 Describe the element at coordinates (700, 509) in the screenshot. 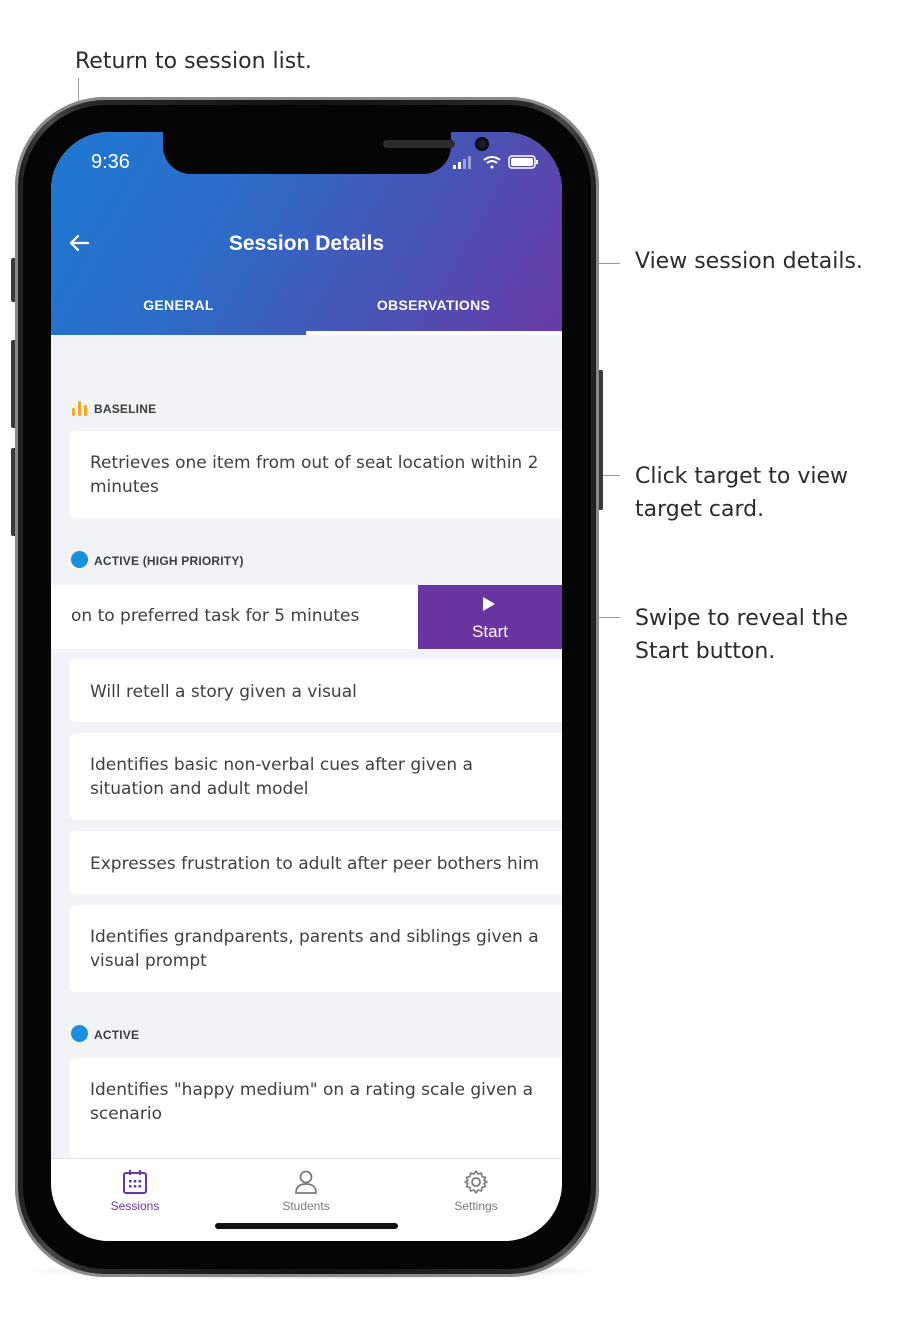

I see `annotation-target-line2: target card.` at that location.